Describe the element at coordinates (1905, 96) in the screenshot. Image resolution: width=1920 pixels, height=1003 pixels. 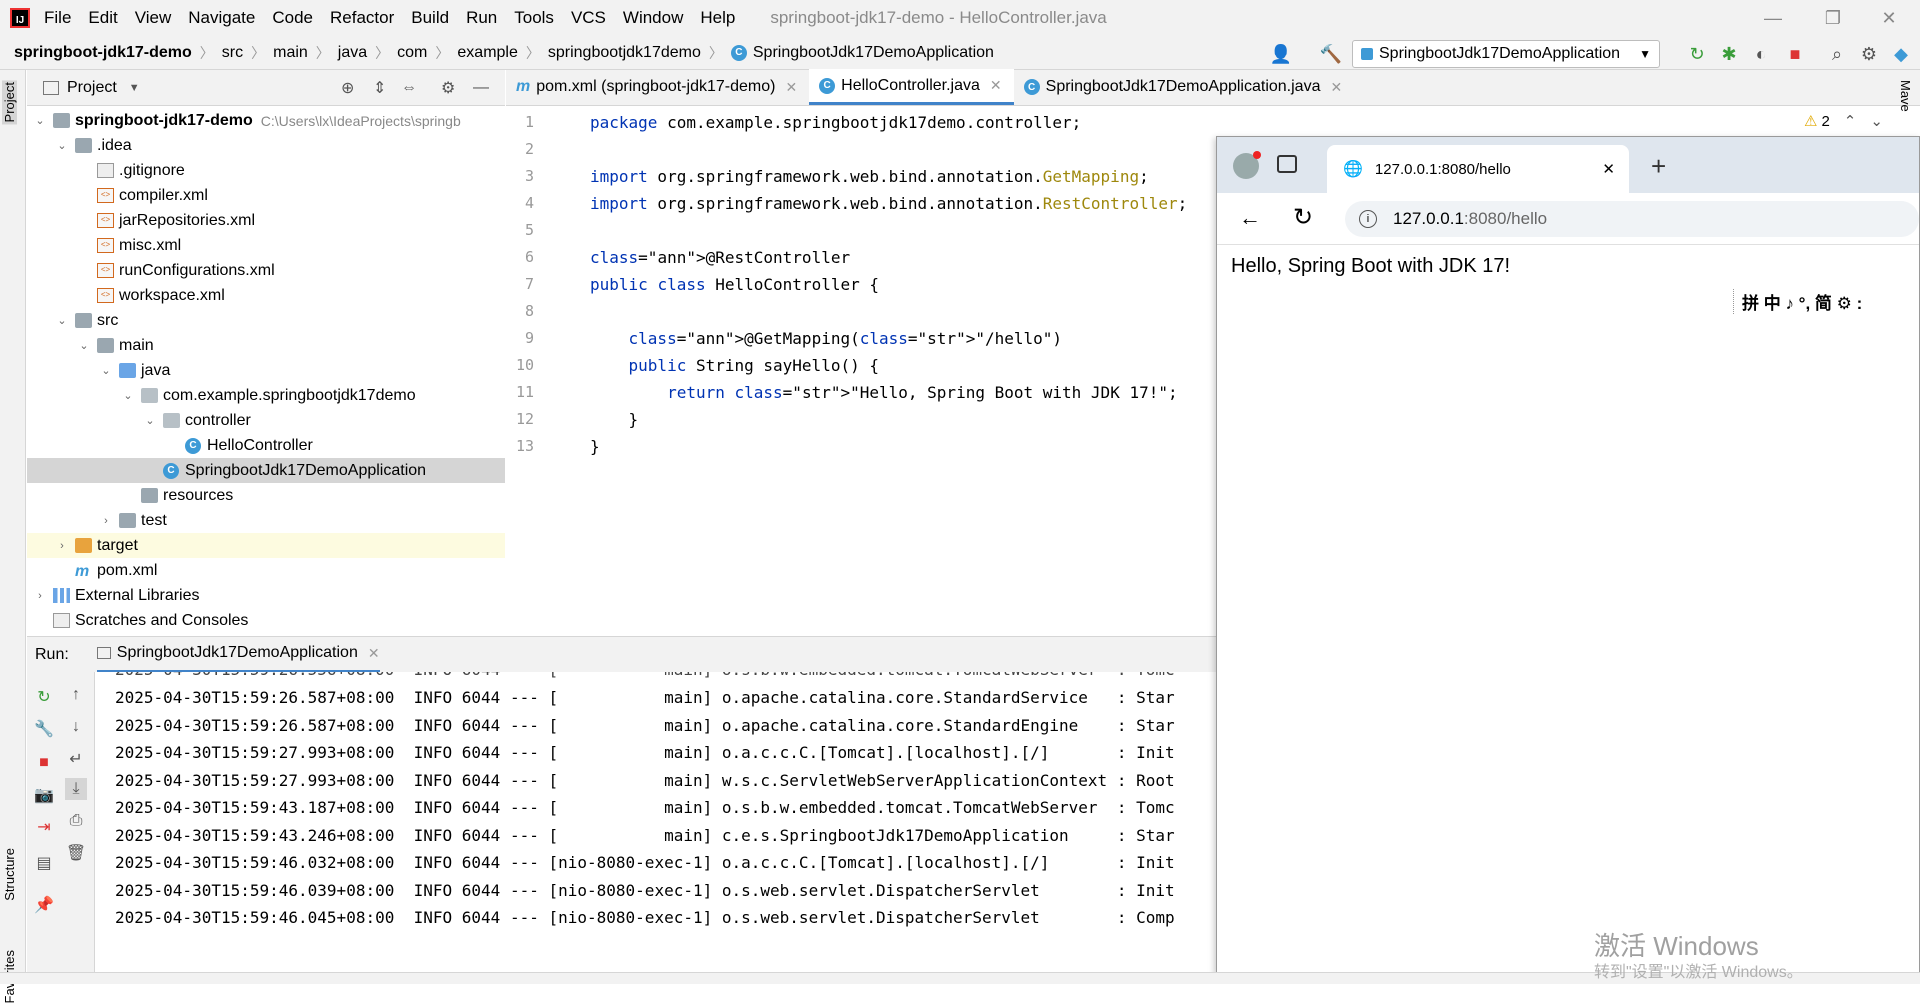
I see `maven-tool-button: Mave` at that location.